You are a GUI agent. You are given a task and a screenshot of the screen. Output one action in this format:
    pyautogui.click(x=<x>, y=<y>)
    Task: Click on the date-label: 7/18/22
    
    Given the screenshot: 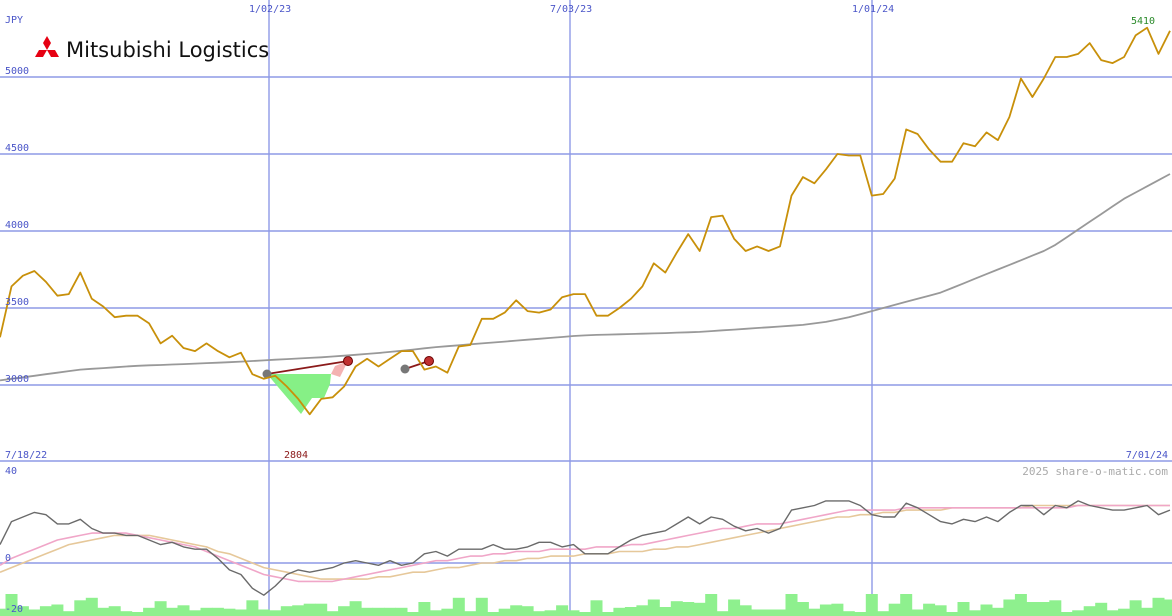 What is the action you would take?
    pyautogui.click(x=26, y=455)
    